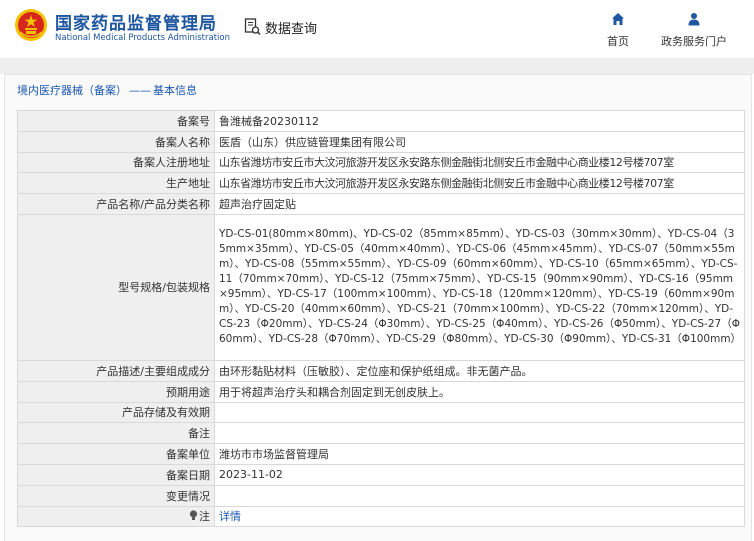 The height and width of the screenshot is (541, 754). I want to click on field-value: 医盾（山东）供应链管理集团有限公司, so click(479, 141).